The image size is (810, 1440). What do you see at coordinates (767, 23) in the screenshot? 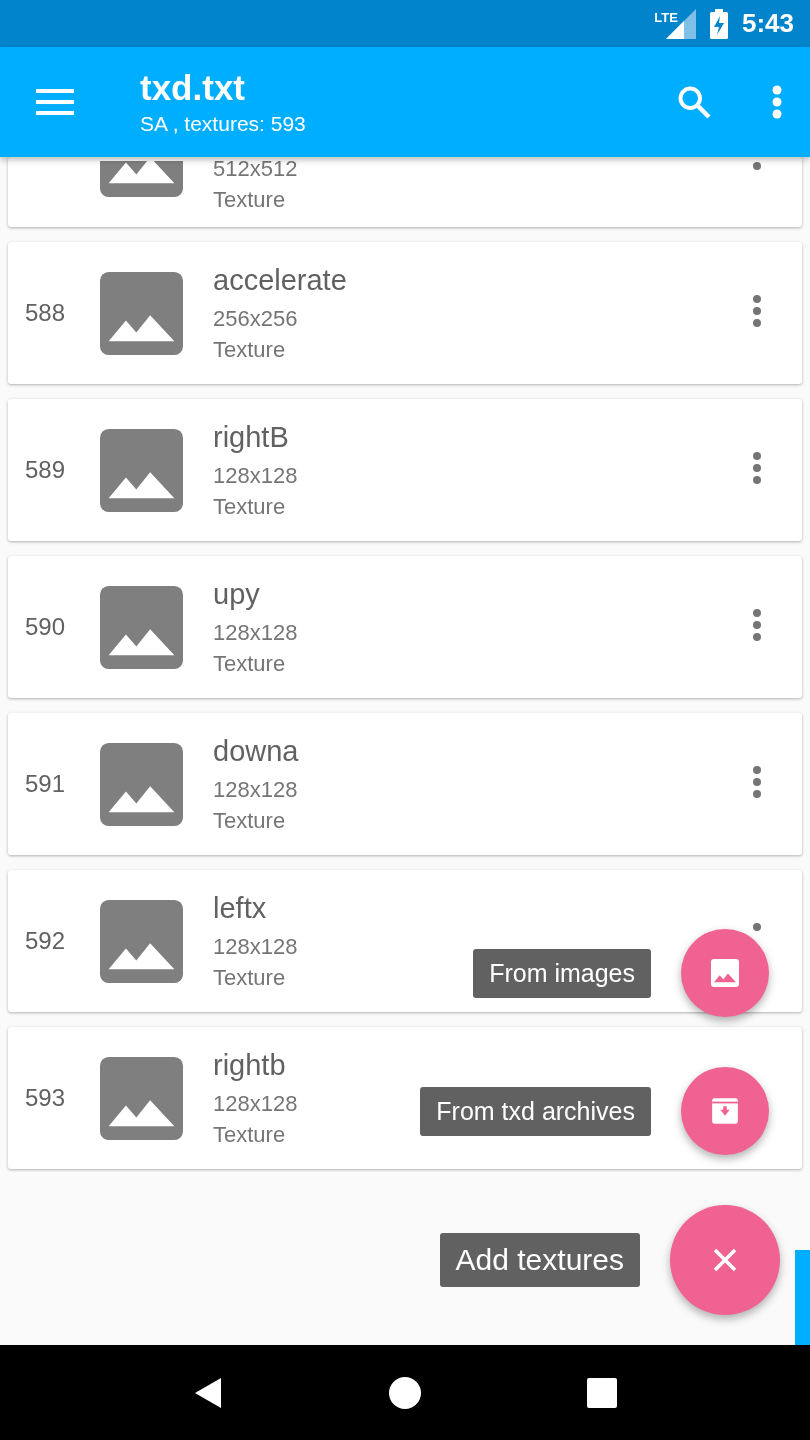
I see `clock: 5:43` at bounding box center [767, 23].